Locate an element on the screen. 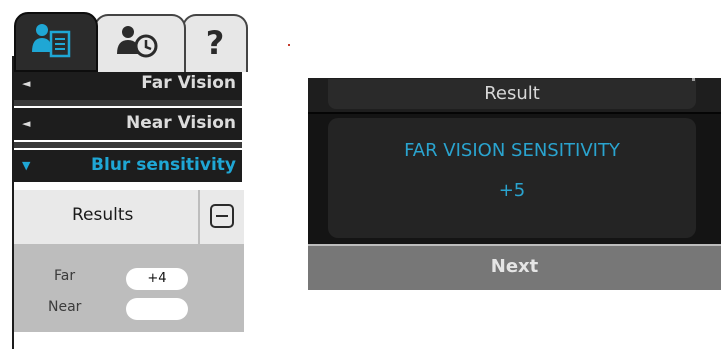  section-far-vision: ◄ Far Vision is located at coordinates (128, 84).